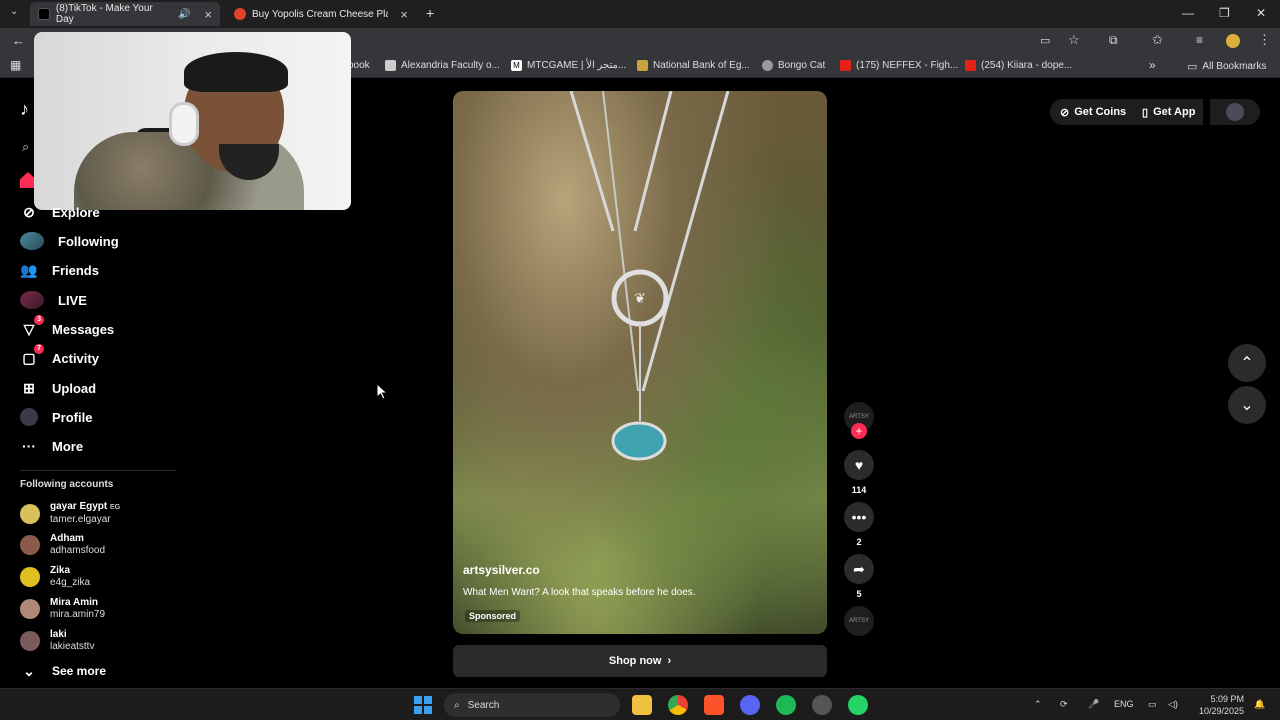 The width and height of the screenshot is (1280, 720). What do you see at coordinates (1064, 704) in the screenshot?
I see `tray-sync-icon: ⟳` at bounding box center [1064, 704].